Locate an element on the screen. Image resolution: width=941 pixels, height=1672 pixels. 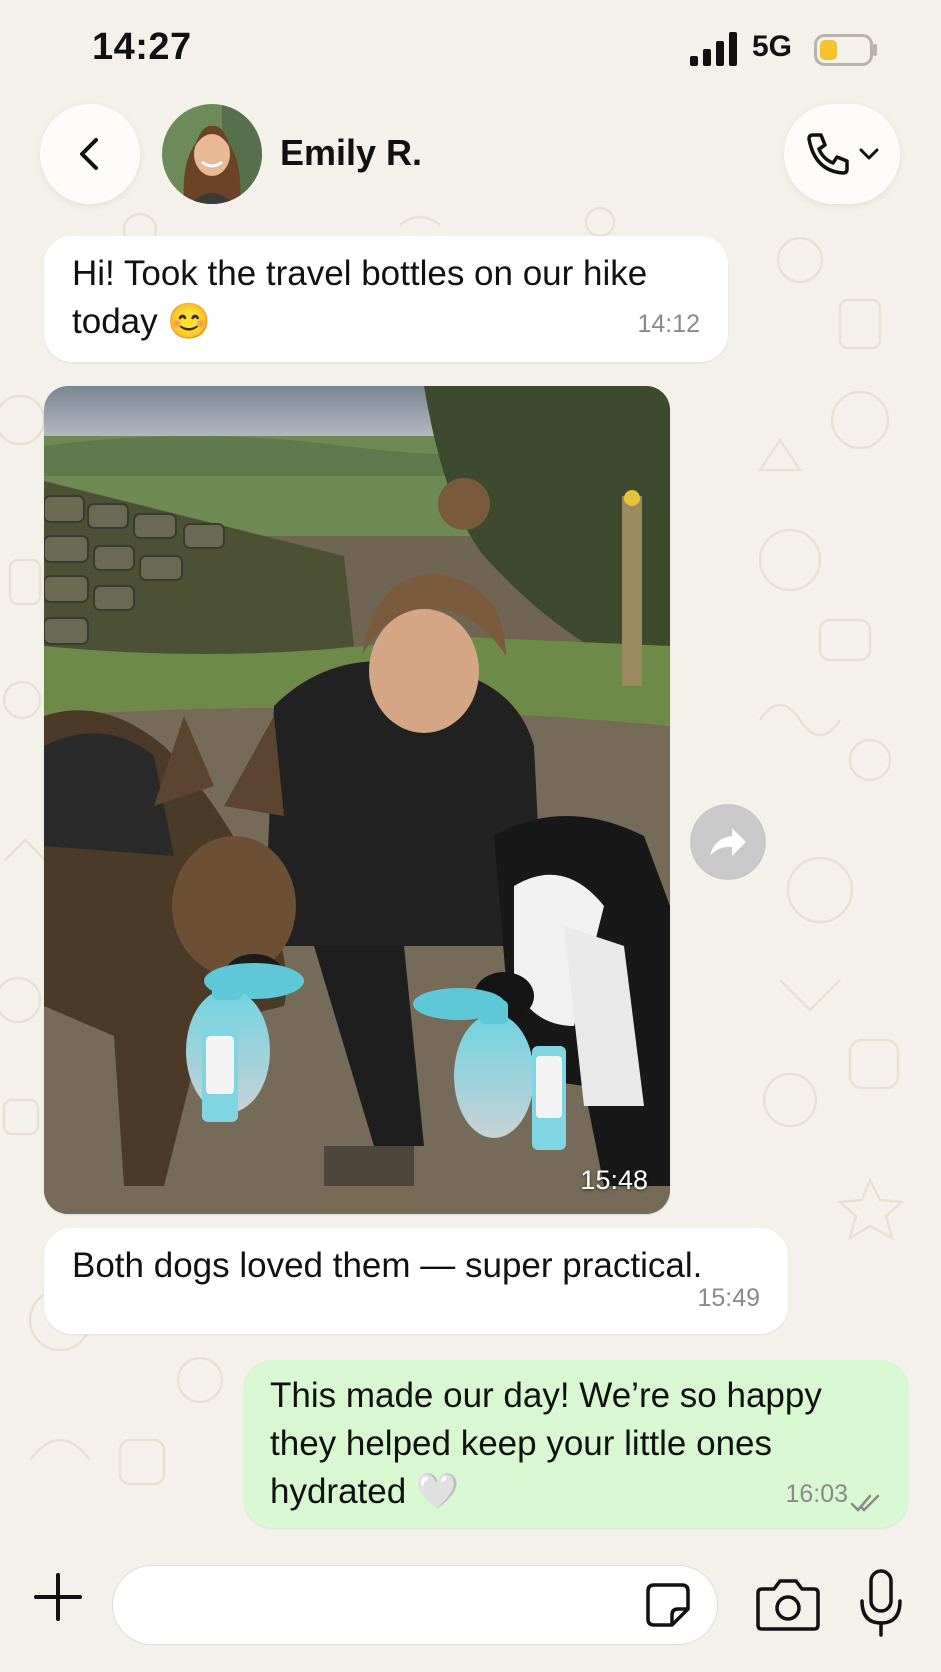
microphone-icon is located at coordinates (881, 1603).